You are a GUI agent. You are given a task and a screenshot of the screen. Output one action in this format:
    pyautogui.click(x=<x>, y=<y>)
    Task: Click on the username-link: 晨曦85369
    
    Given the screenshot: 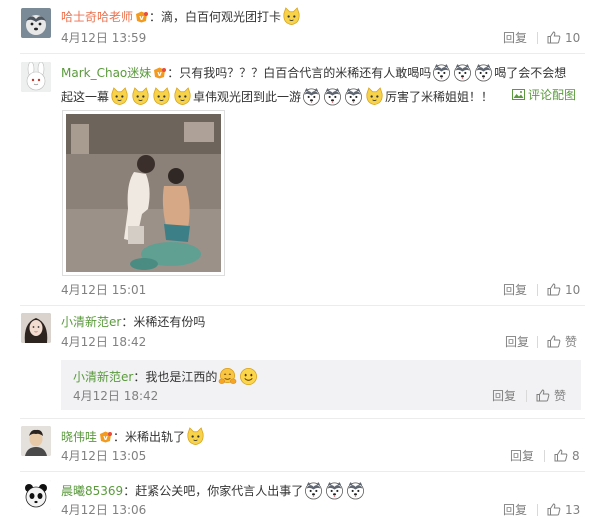 What is the action you would take?
    pyautogui.click(x=92, y=491)
    